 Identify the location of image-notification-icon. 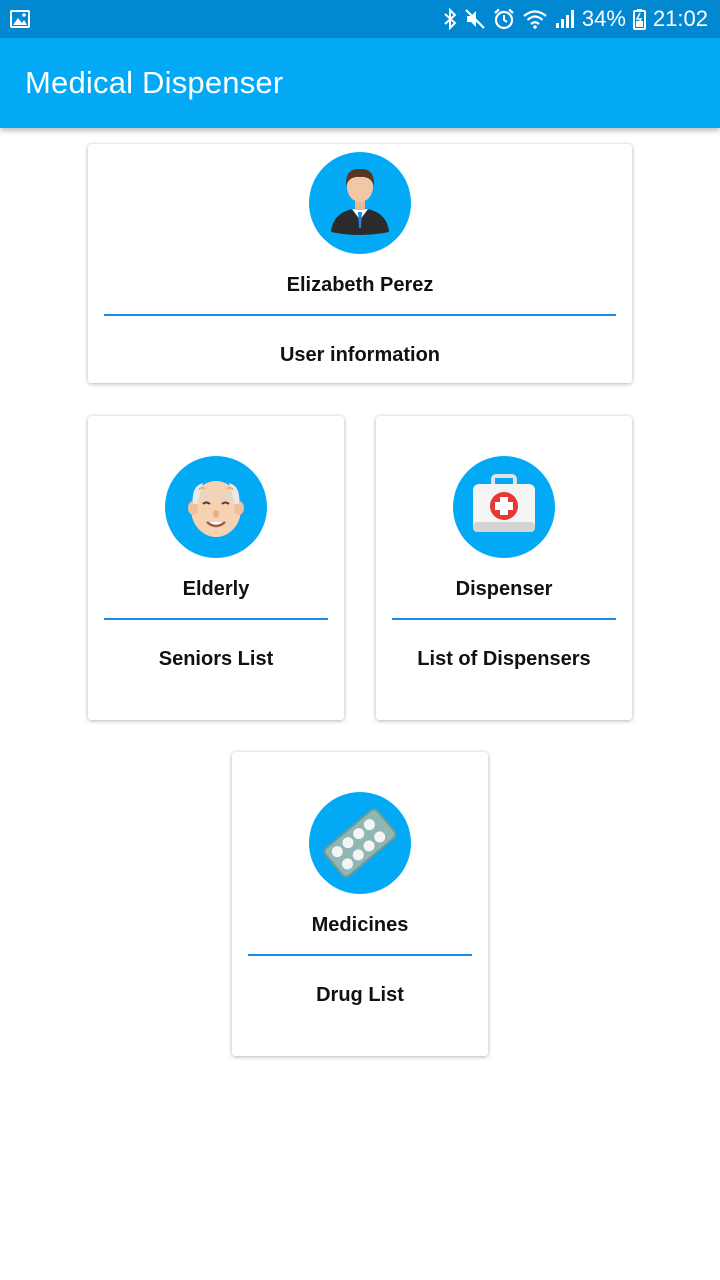
(20, 19).